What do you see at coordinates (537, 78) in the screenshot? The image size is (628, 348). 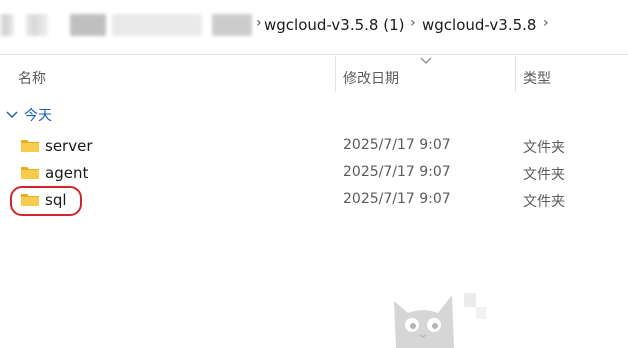 I see `column-header-type: 类型` at bounding box center [537, 78].